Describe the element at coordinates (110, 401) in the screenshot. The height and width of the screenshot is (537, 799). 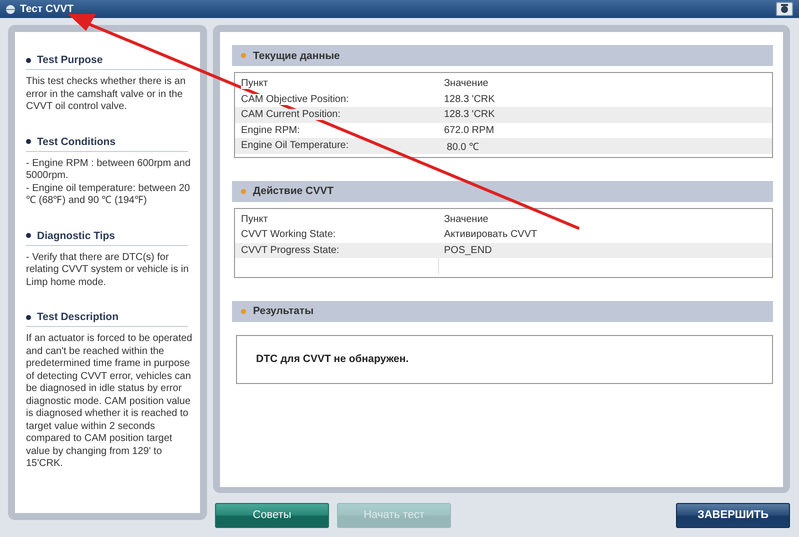
I see `section-text: If an actuator is forced to be operated and can't be reached within the predetermined time frame in purpose of detecting CVVT error, vehicles can be diagnosed in idle status by error diagnostic mode. CAM position value is diagnosed whether it is reached to target value within 2 seconds compared to CAM position target value by changing from 129' to 15'CRK.` at that location.